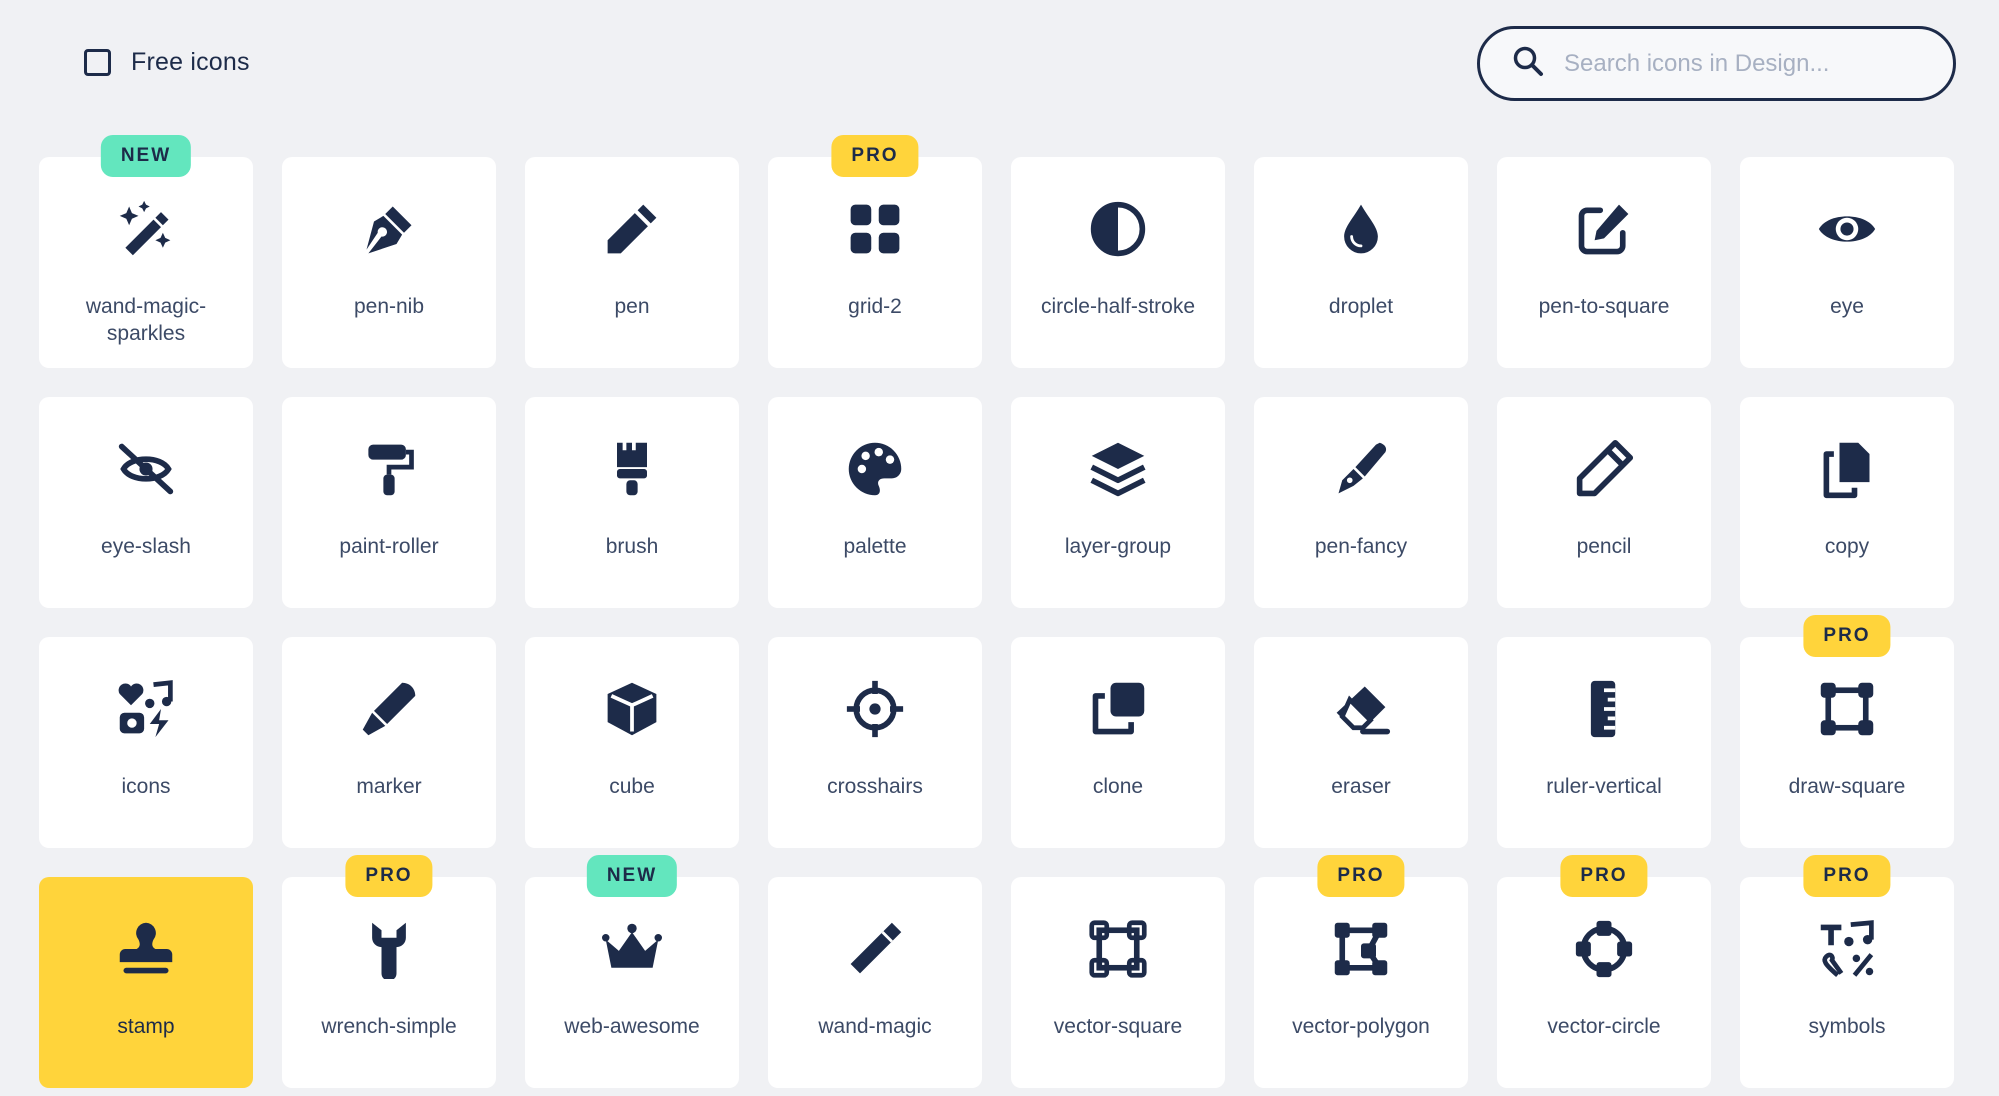  What do you see at coordinates (389, 742) in the screenshot?
I see `icon-card-marker: marker` at bounding box center [389, 742].